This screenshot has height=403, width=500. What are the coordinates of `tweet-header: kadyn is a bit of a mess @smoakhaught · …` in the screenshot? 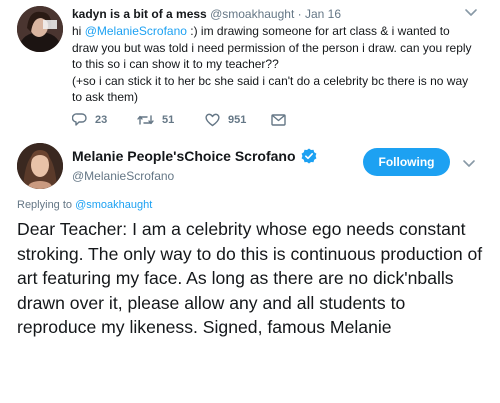 It's located at (277, 14).